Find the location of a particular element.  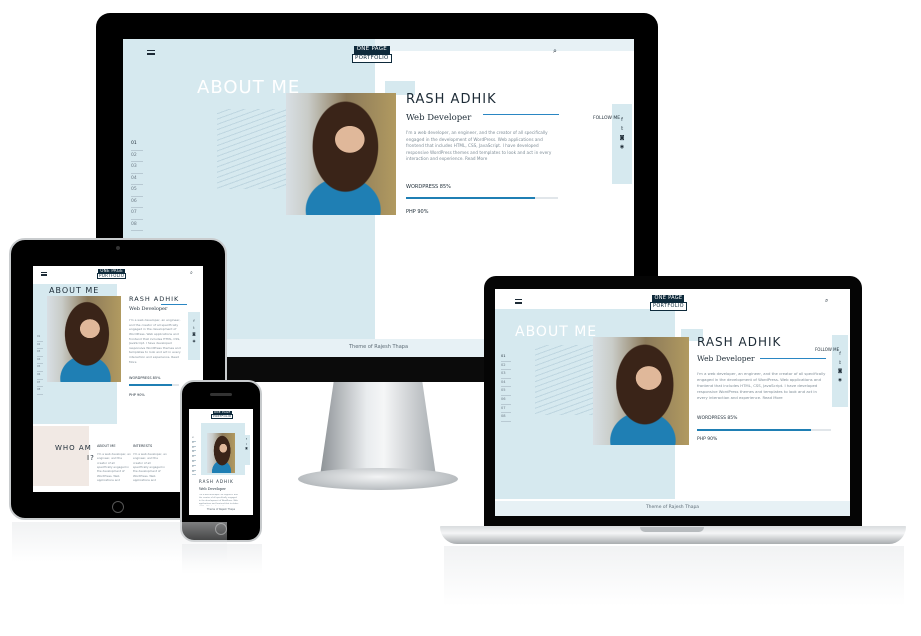

follow-panel: f 𝕥 ◙ ◉ is located at coordinates (840, 371).